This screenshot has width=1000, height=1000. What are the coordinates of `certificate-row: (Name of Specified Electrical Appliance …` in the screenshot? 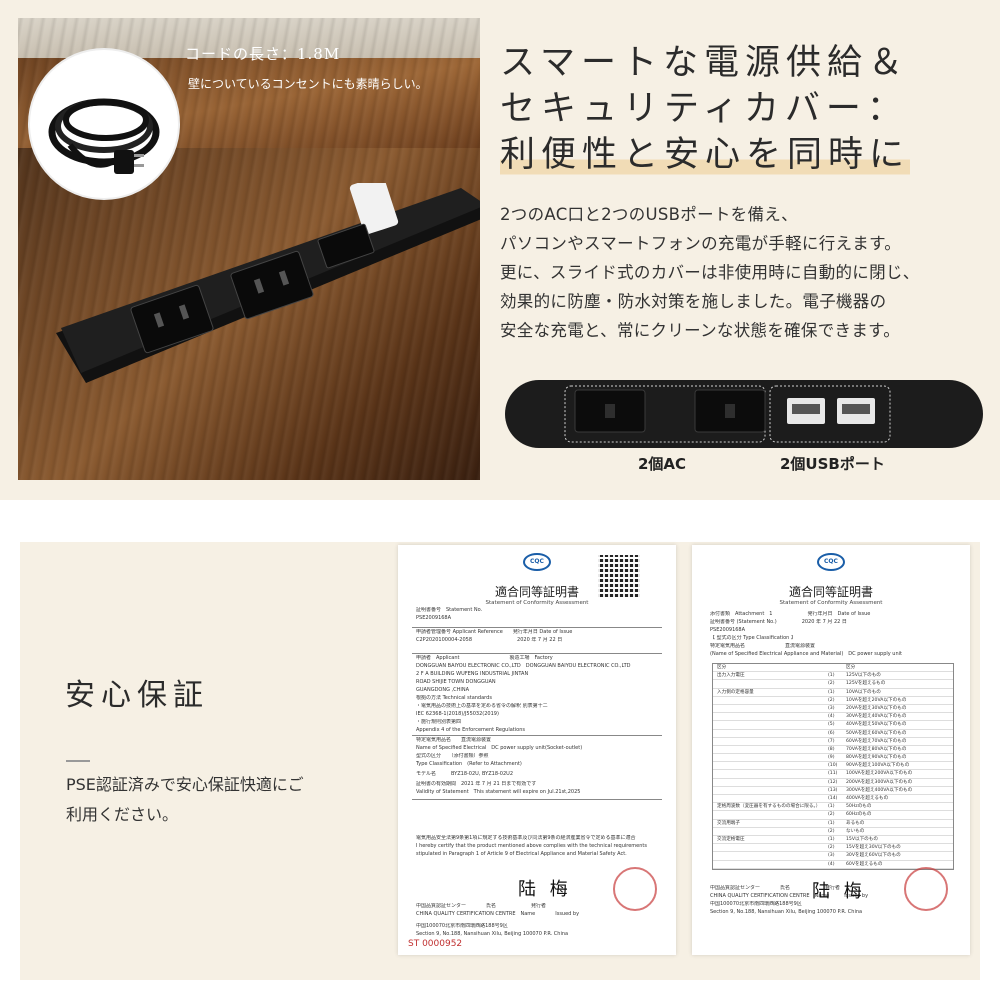 It's located at (806, 654).